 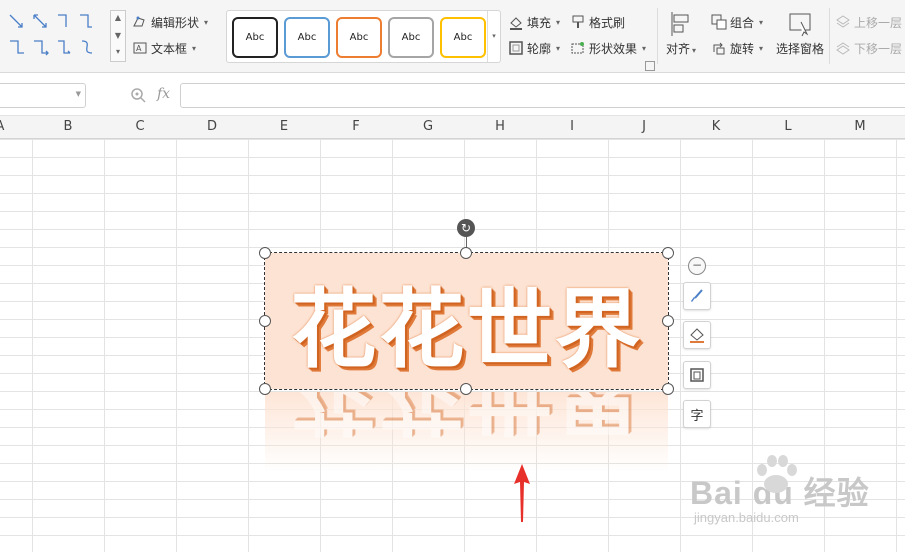 I want to click on group-button: 组合 ▾, so click(x=737, y=22).